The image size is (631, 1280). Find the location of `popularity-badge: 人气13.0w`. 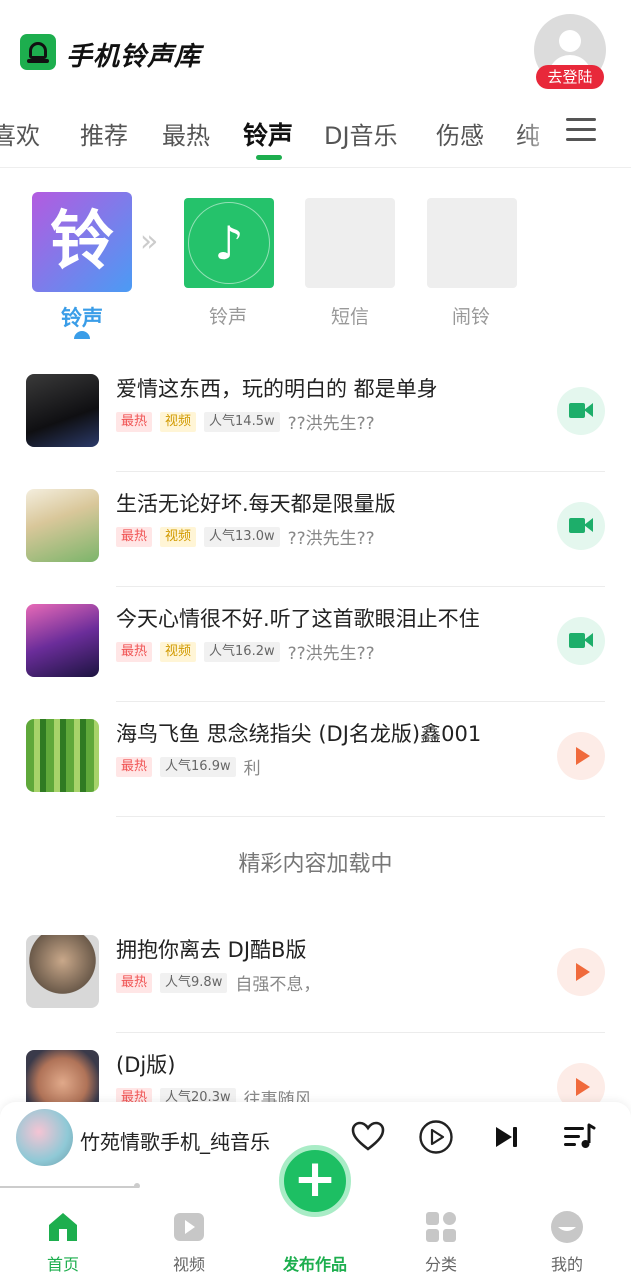

popularity-badge: 人气13.0w is located at coordinates (242, 536).